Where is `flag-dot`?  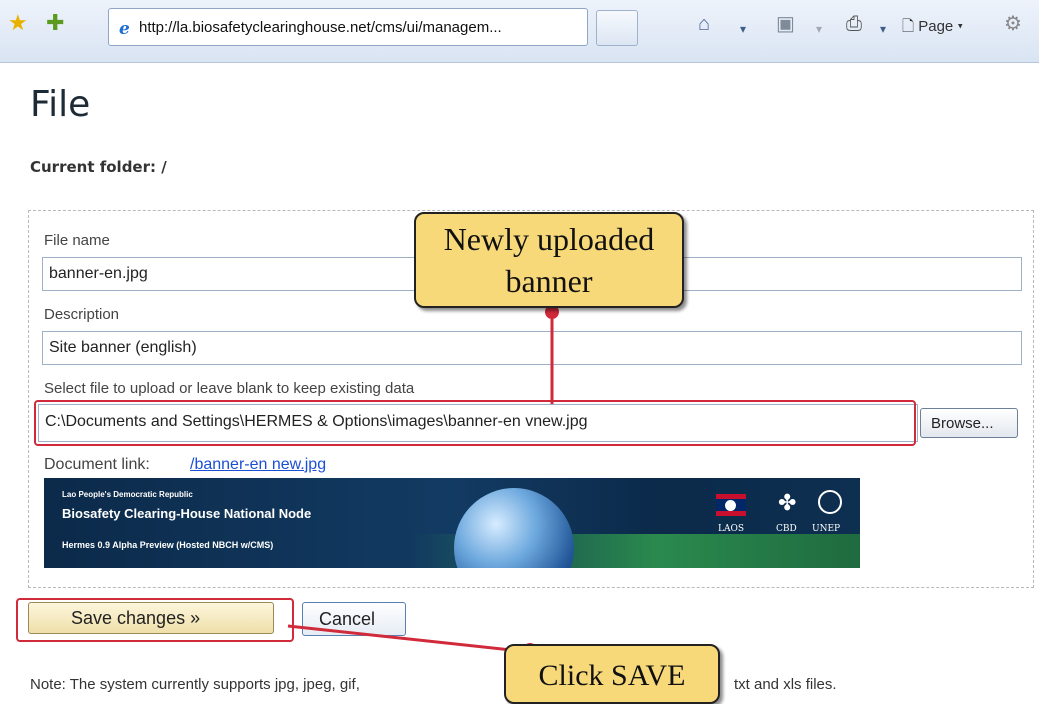
flag-dot is located at coordinates (730, 505).